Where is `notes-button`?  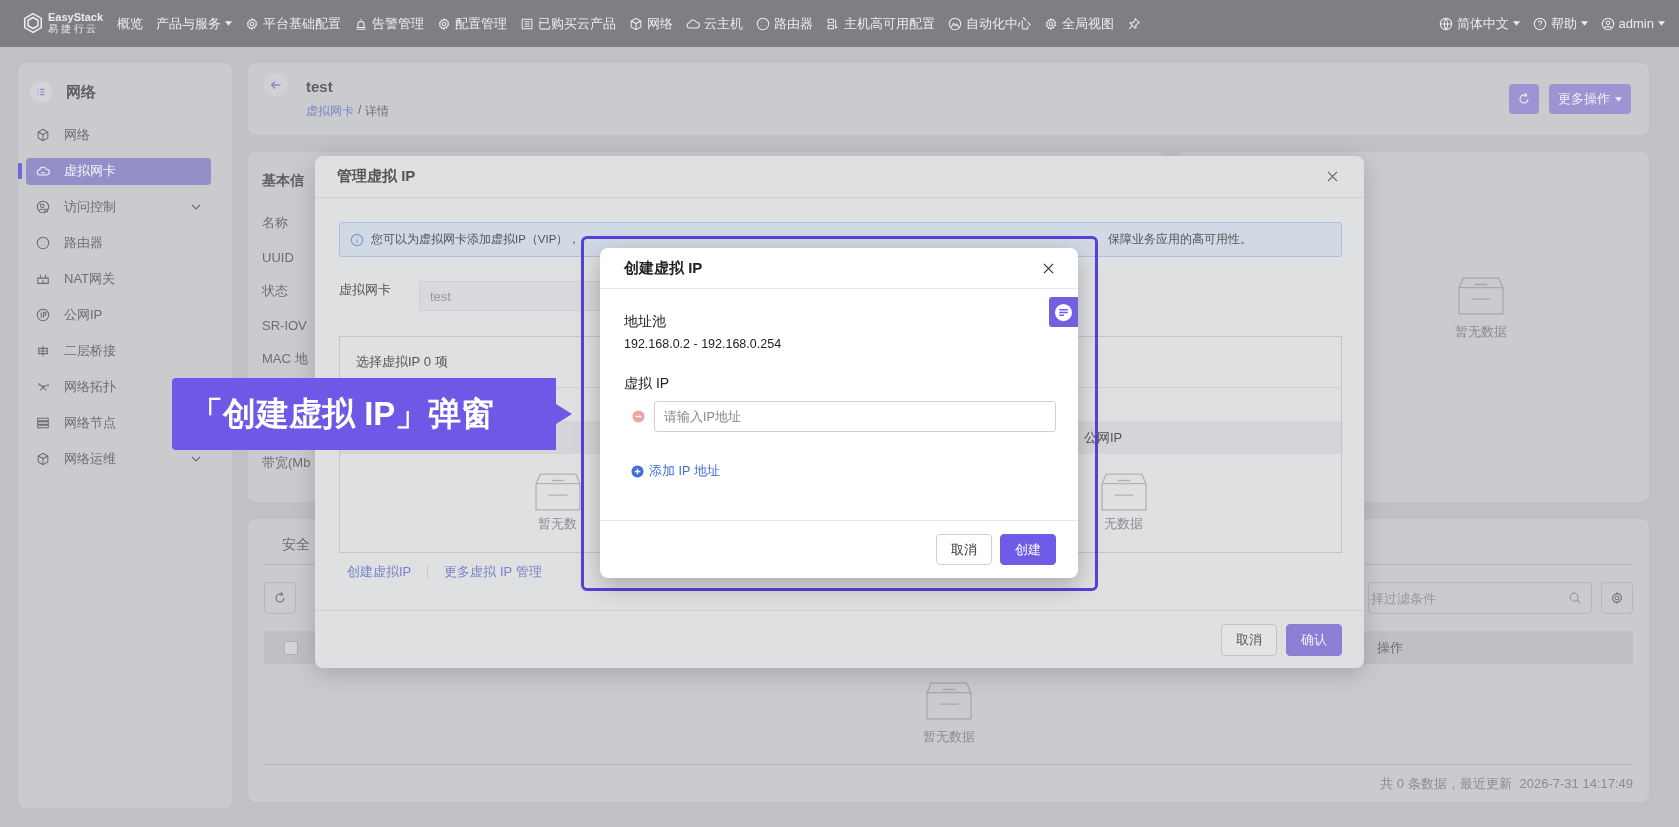 notes-button is located at coordinates (1063, 312).